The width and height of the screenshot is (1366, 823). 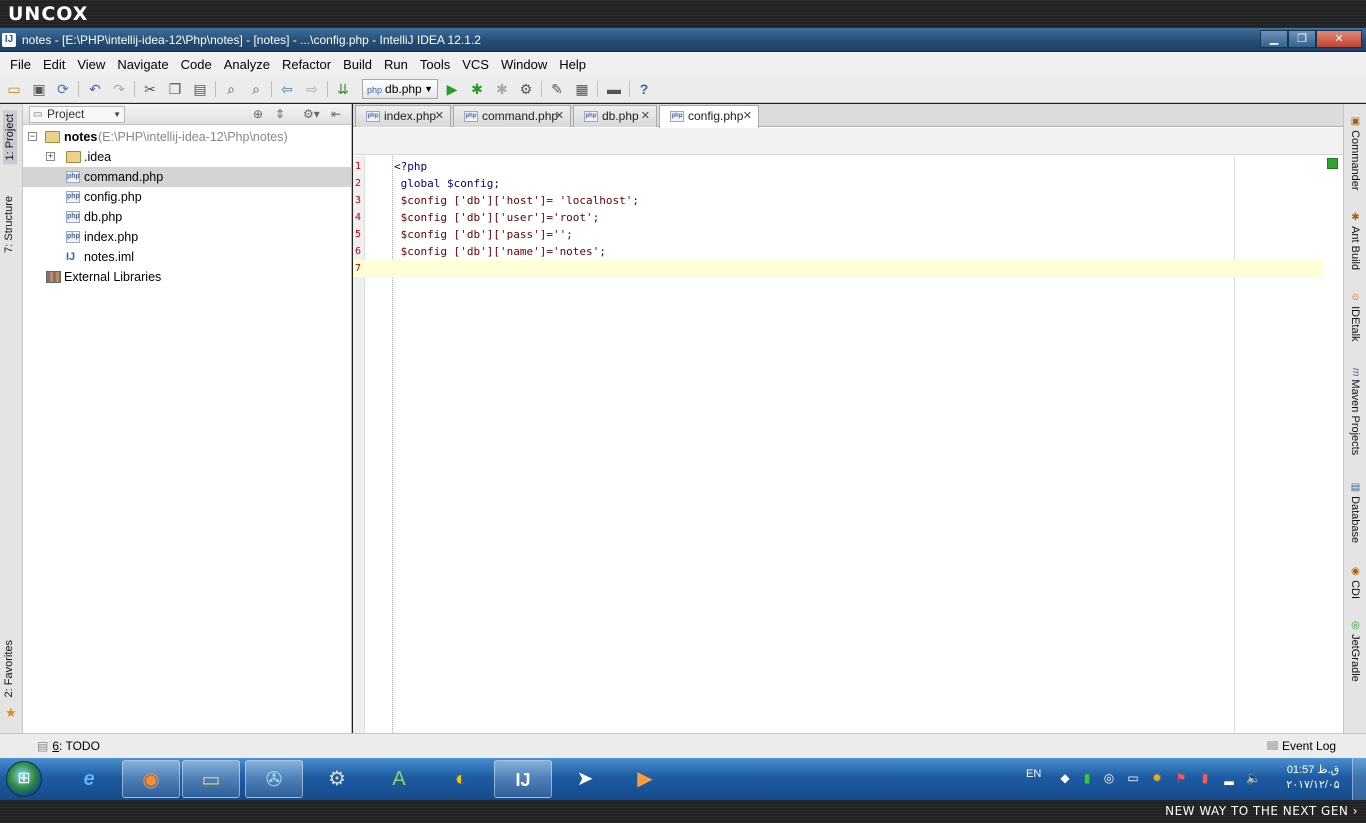 What do you see at coordinates (63, 89) in the screenshot?
I see `sync-icon: ⟳` at bounding box center [63, 89].